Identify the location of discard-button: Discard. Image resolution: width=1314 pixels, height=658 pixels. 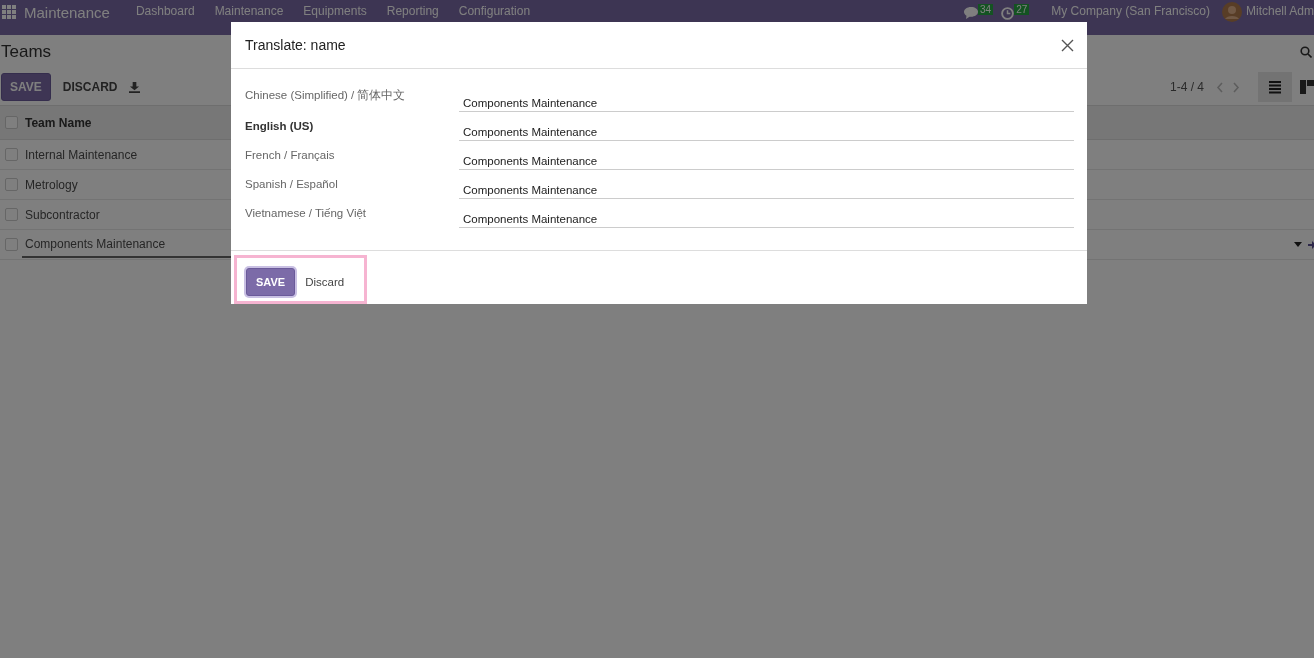
(325, 281).